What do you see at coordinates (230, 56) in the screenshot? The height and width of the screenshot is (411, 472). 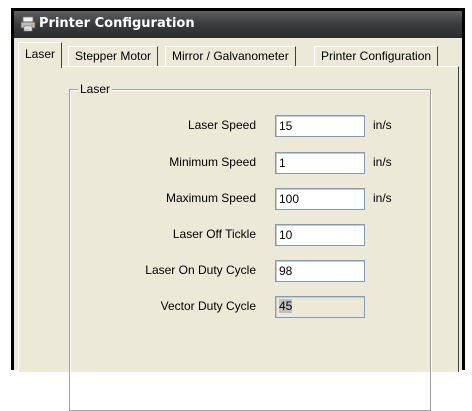 I see `tab-mirror-galvanometer: Mirror / Galvanometer` at bounding box center [230, 56].